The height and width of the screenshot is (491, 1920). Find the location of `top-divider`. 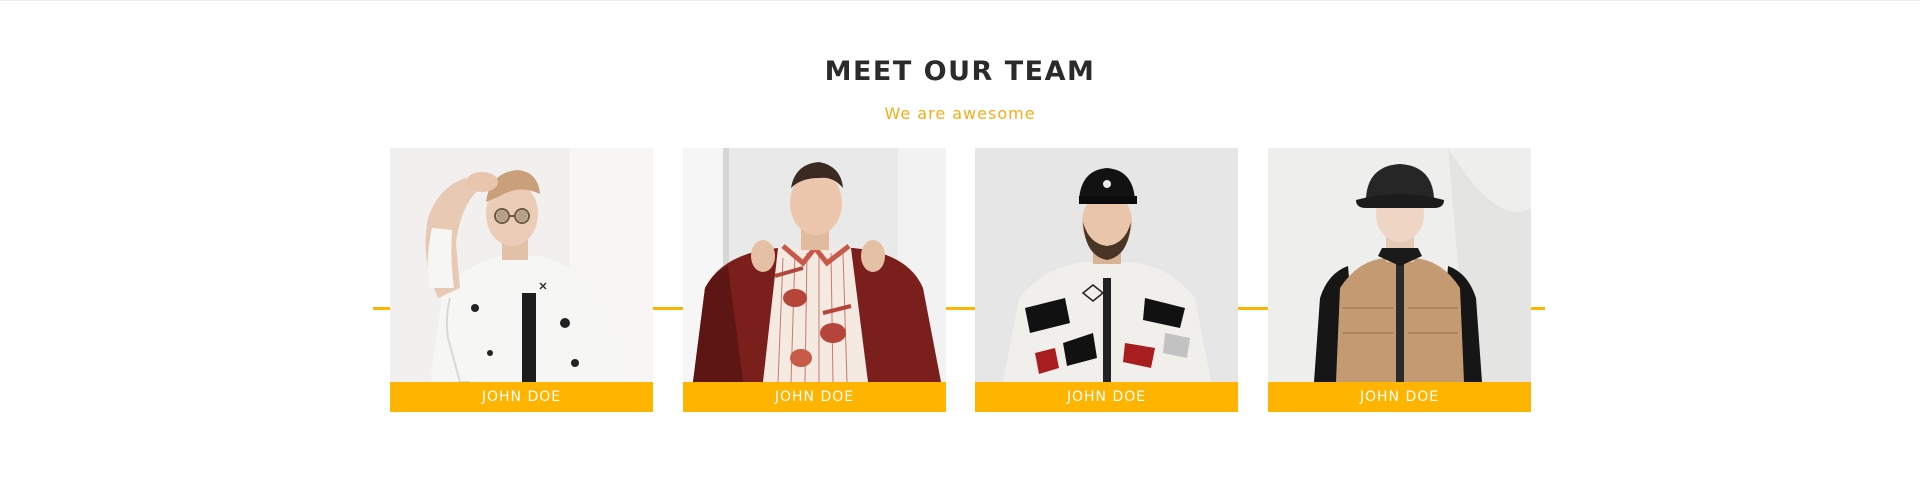

top-divider is located at coordinates (960, 0).